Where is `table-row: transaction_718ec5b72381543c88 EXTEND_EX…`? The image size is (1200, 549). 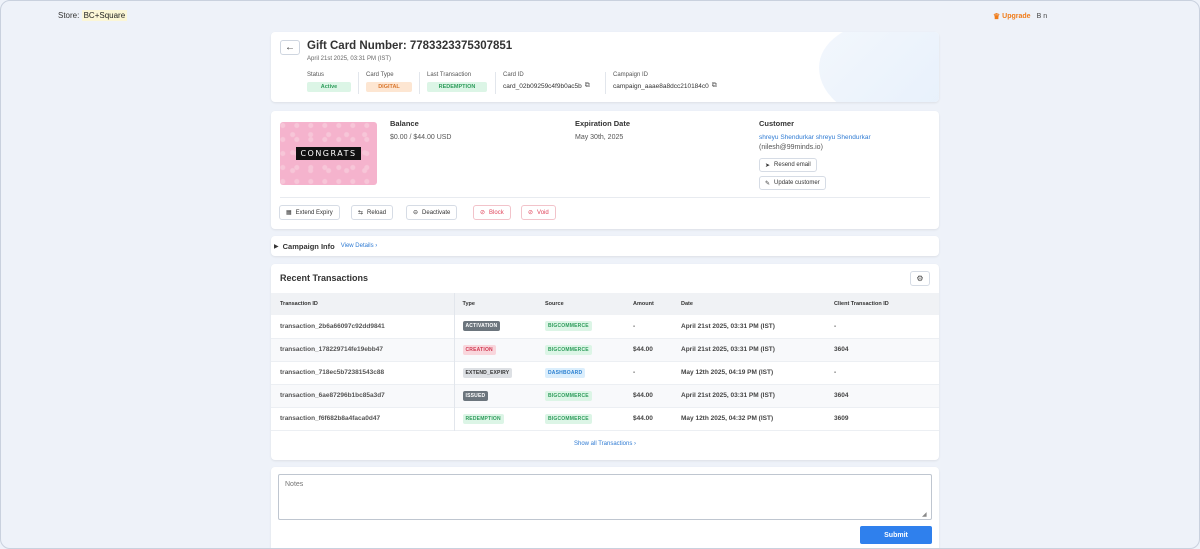
table-row: transaction_718ec5b72381543c88 EXTEND_EX… is located at coordinates (605, 372).